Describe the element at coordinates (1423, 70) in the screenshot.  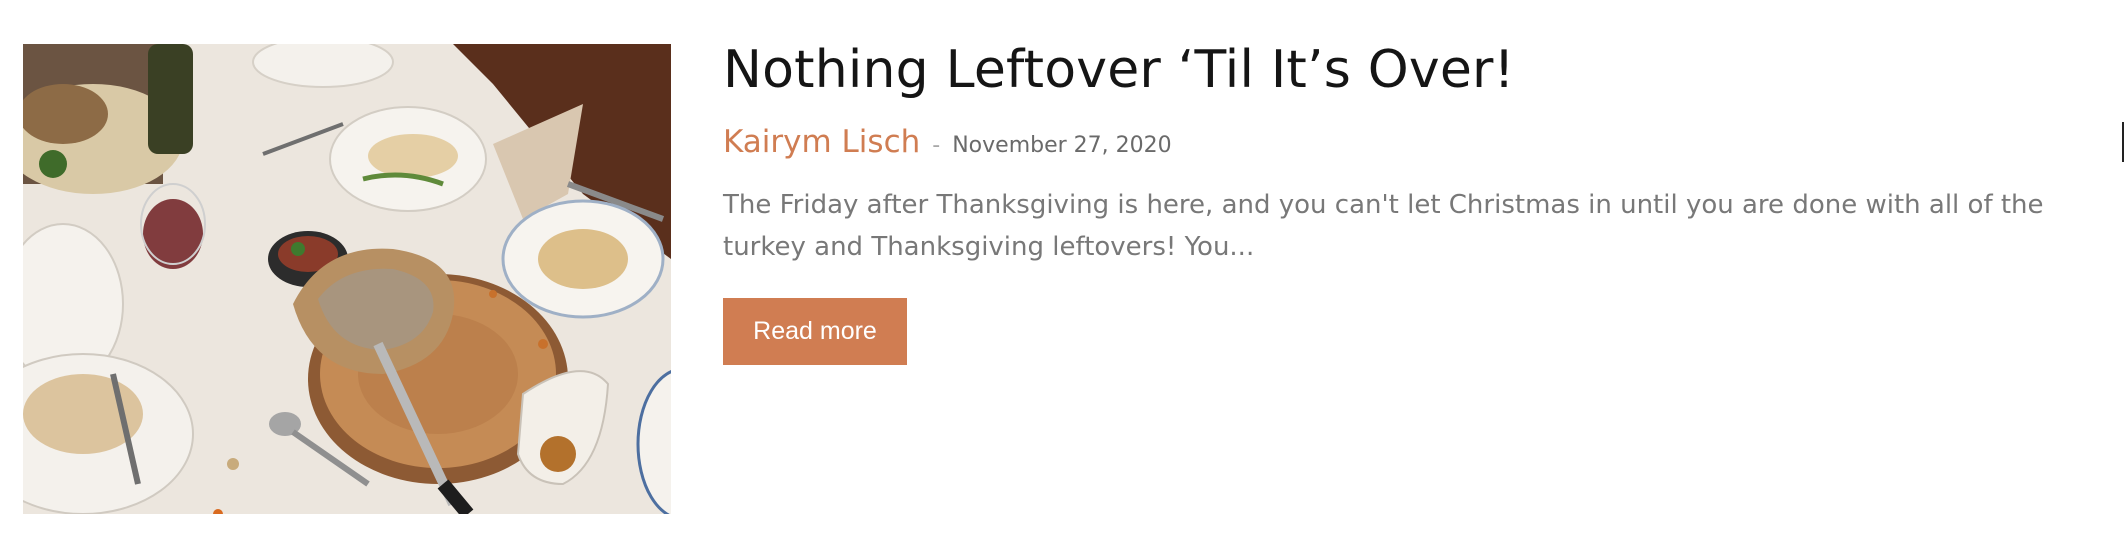
I see `post-title: Nothing Leftover ‘Til It’s Over!` at that location.